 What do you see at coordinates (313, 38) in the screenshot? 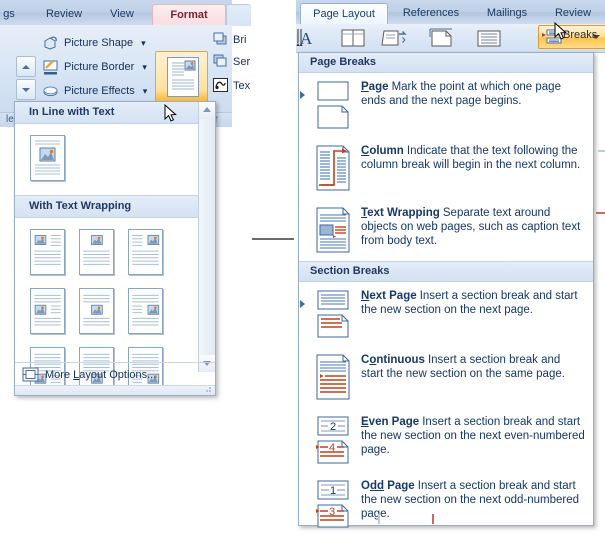
I see `drop-cap-icon: A` at bounding box center [313, 38].